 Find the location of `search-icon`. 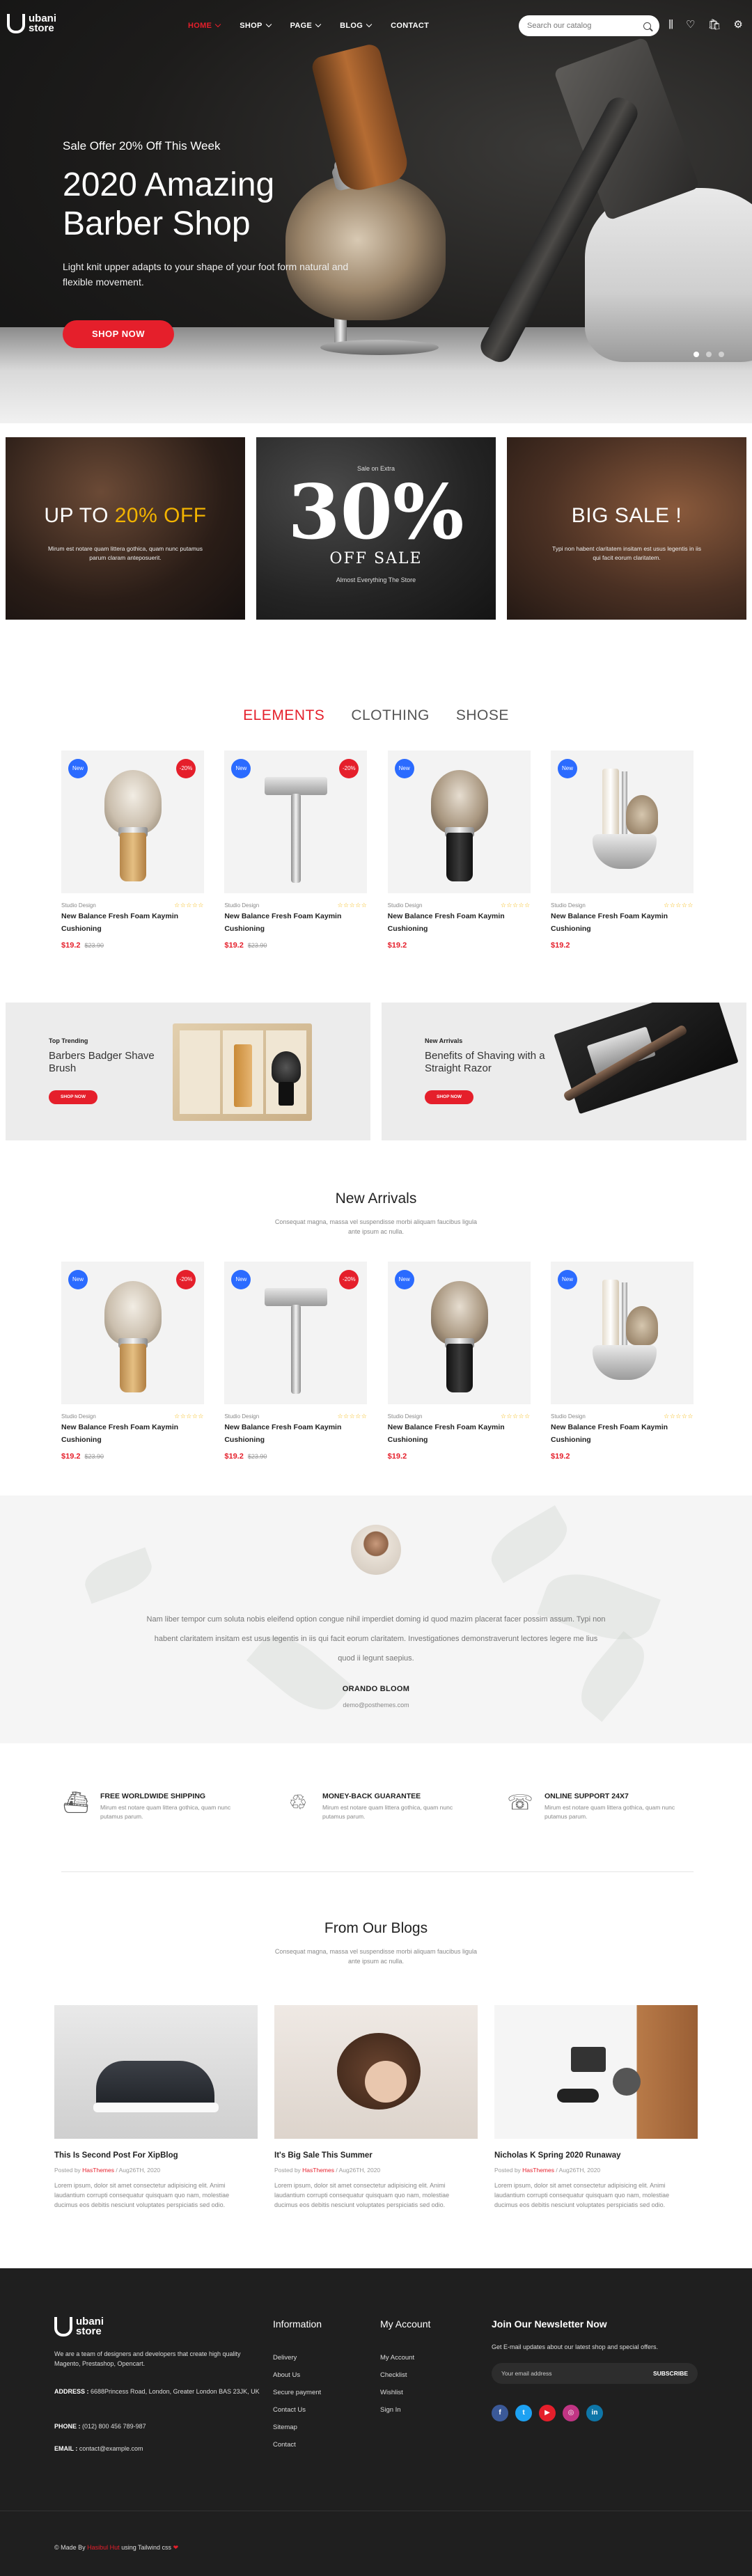

search-icon is located at coordinates (647, 26).